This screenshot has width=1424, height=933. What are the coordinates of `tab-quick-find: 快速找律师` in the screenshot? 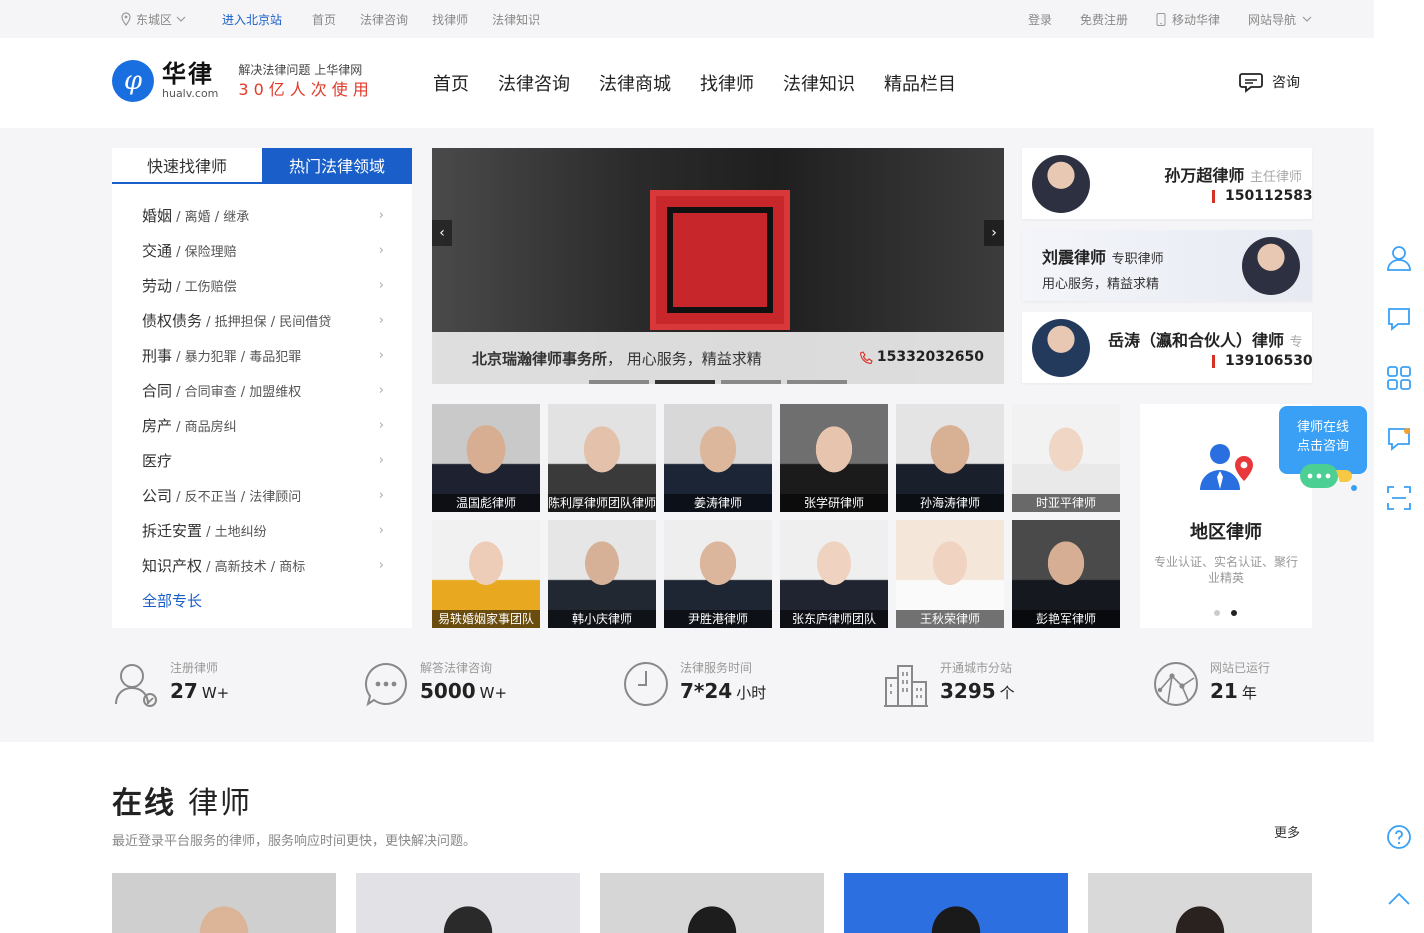 It's located at (187, 165).